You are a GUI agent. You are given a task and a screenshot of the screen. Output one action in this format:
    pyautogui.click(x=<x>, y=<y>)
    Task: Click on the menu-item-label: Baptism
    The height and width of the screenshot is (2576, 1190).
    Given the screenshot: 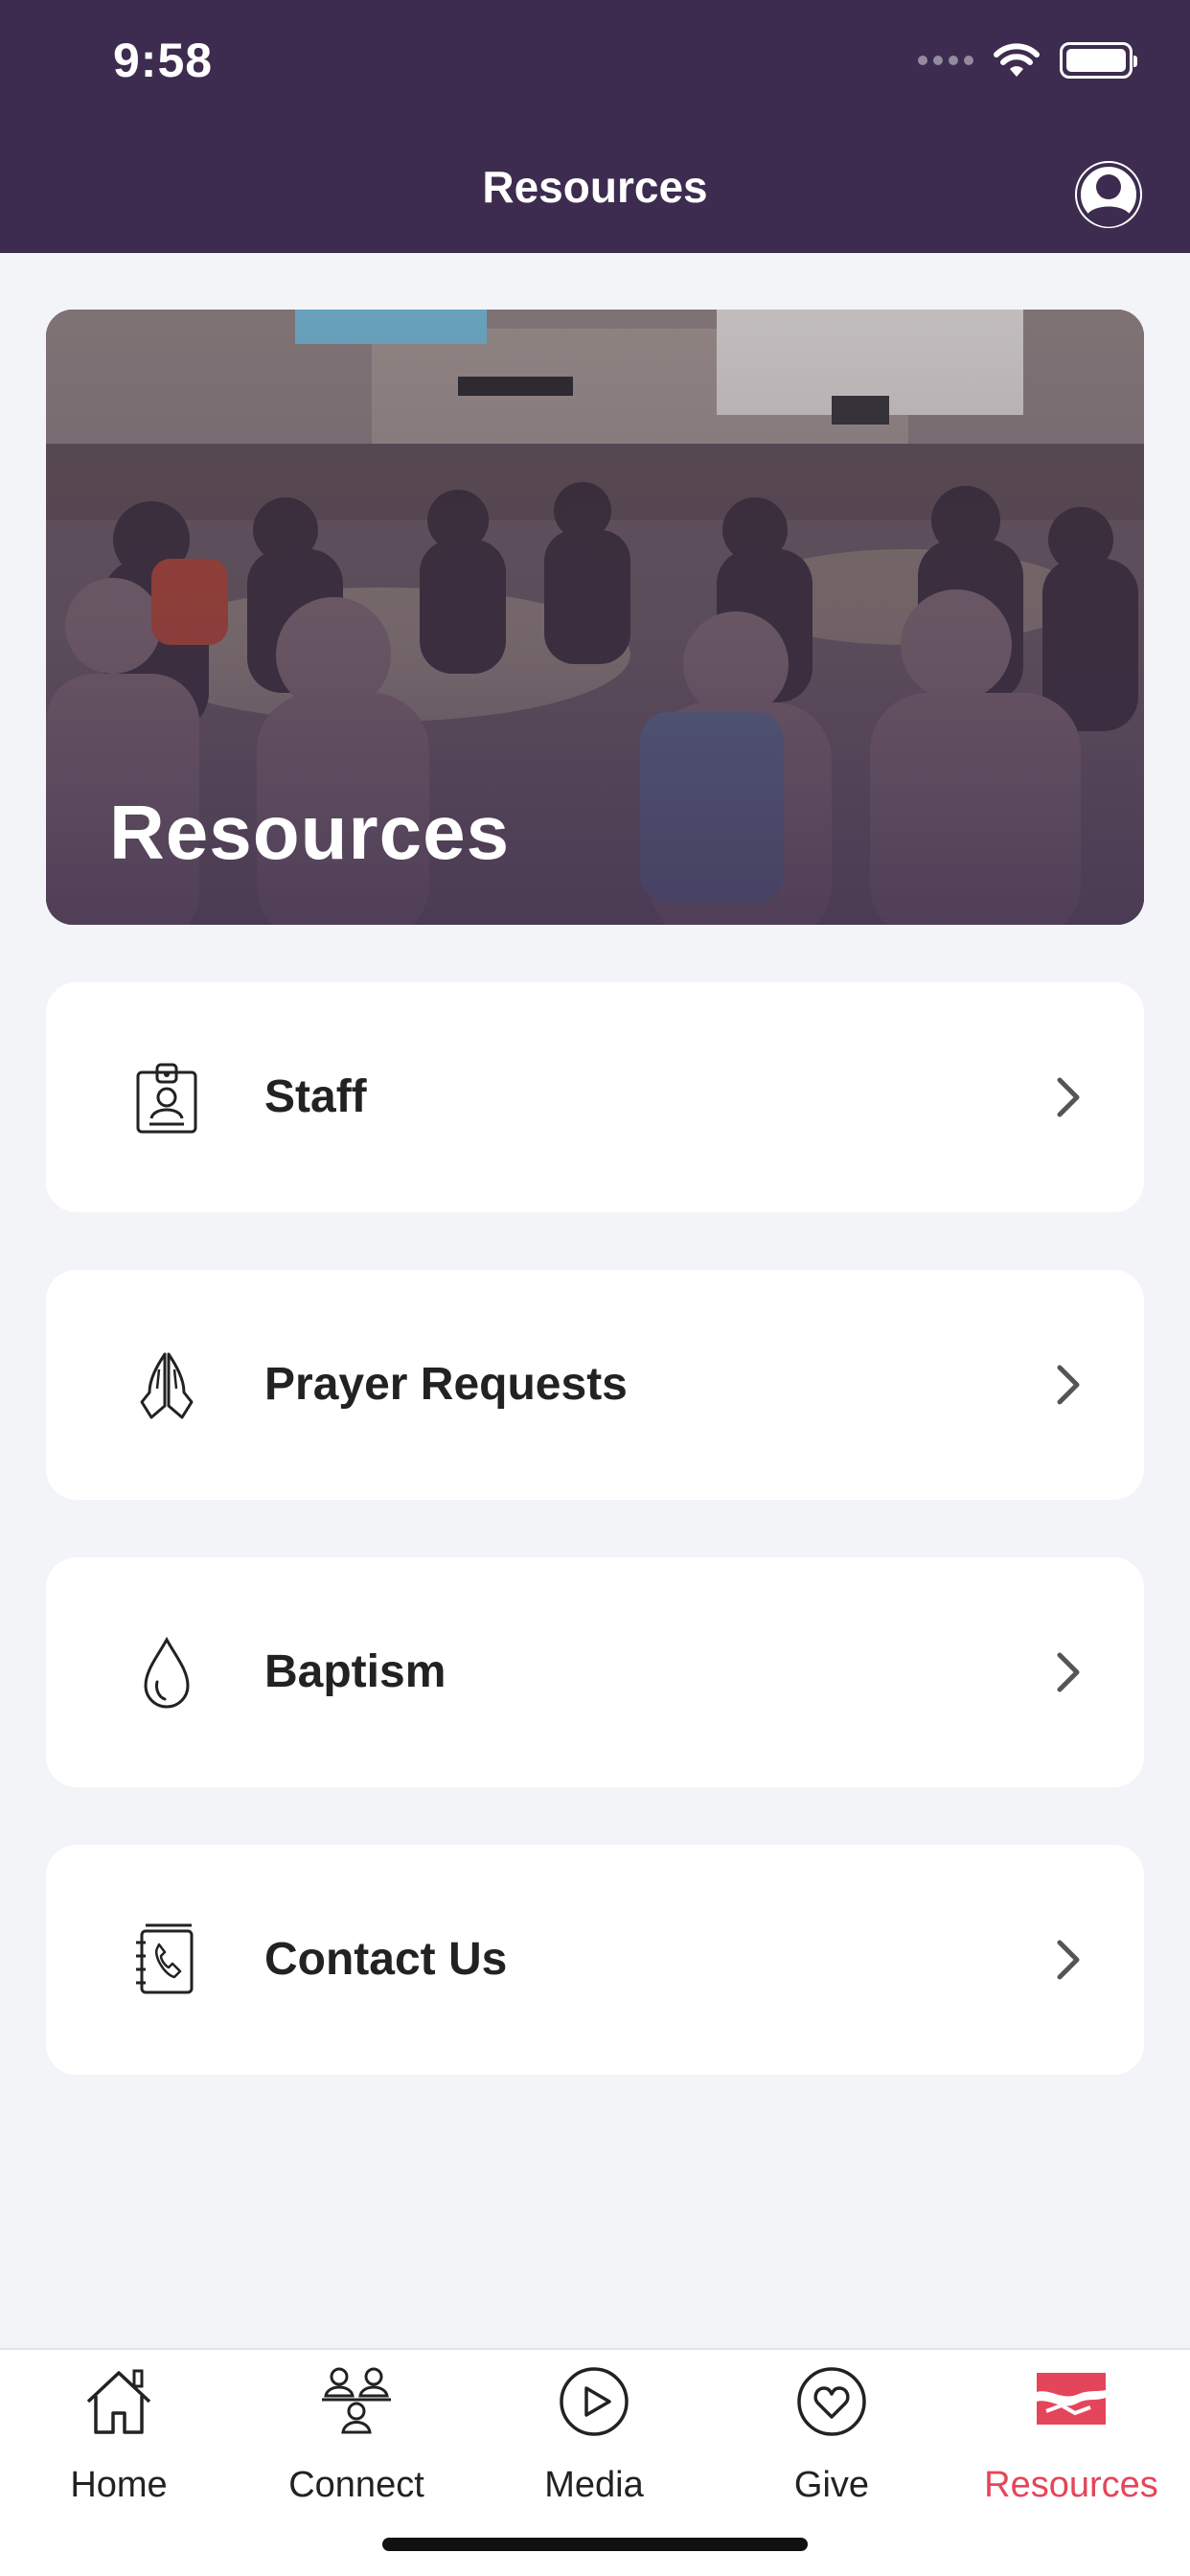 What is the action you would take?
    pyautogui.click(x=355, y=1671)
    